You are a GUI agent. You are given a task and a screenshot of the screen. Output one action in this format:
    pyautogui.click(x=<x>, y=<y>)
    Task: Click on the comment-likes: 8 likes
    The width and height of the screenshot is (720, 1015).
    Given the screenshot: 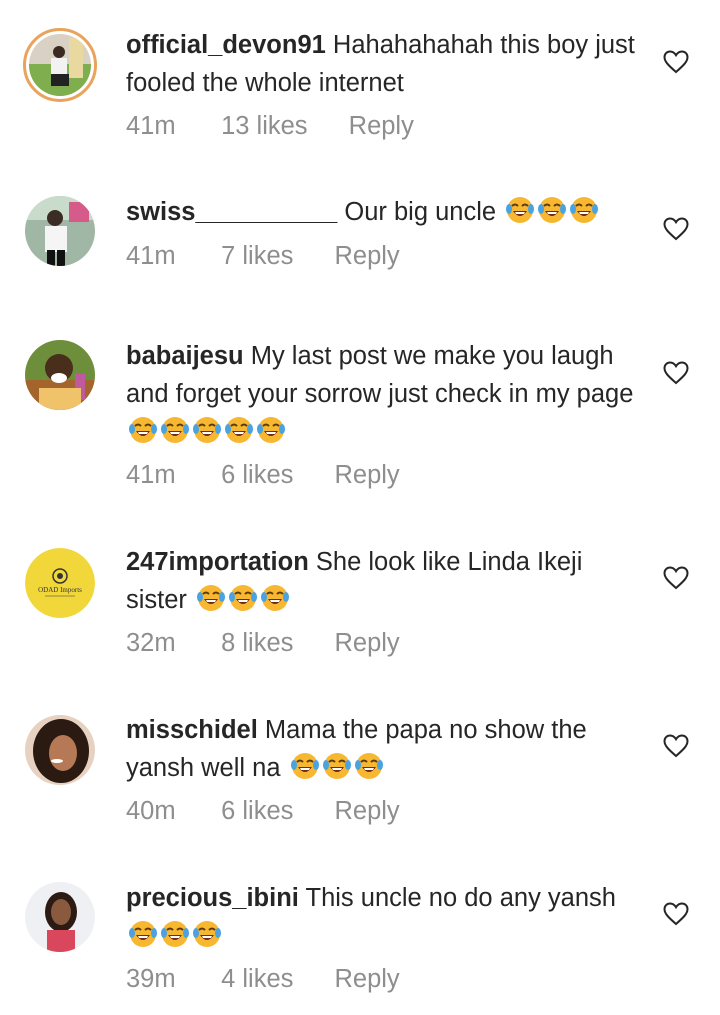 What is the action you would take?
    pyautogui.click(x=257, y=643)
    